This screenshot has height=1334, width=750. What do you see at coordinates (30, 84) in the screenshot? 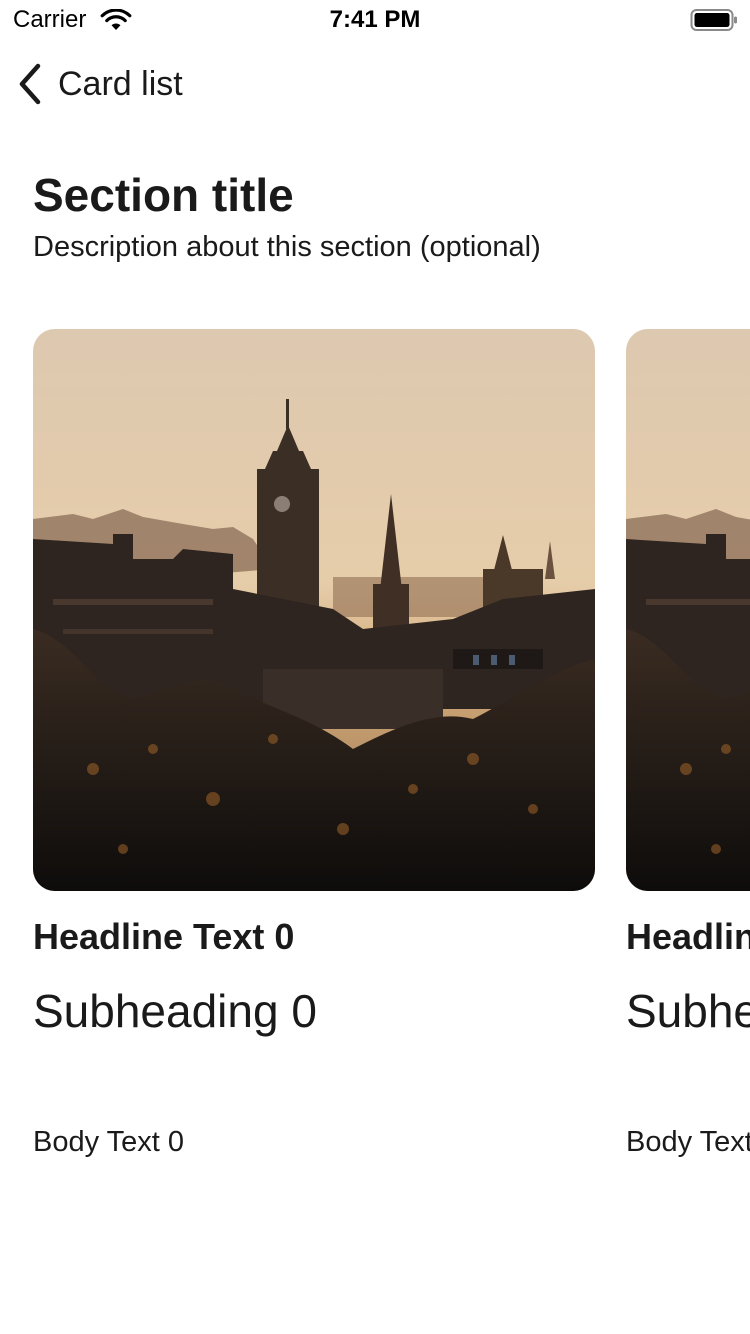
I see `chevron-left-icon` at bounding box center [30, 84].